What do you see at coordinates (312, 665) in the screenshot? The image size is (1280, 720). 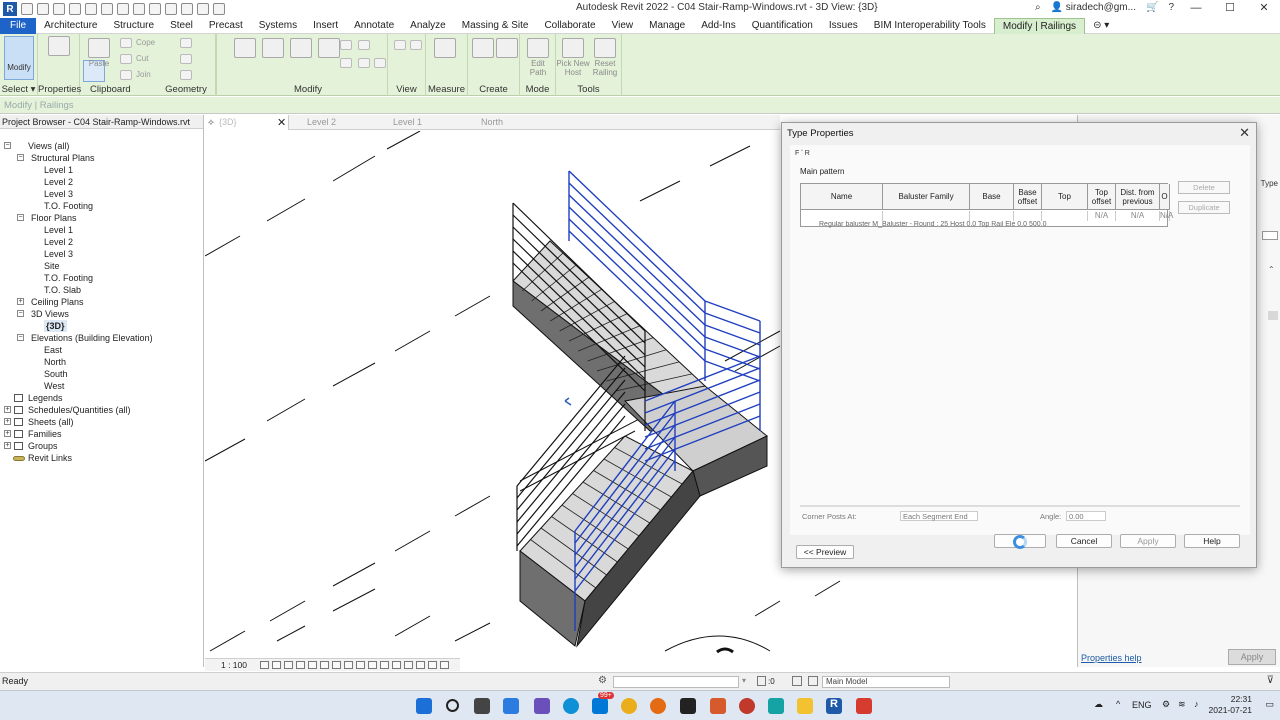 I see `render-icon` at bounding box center [312, 665].